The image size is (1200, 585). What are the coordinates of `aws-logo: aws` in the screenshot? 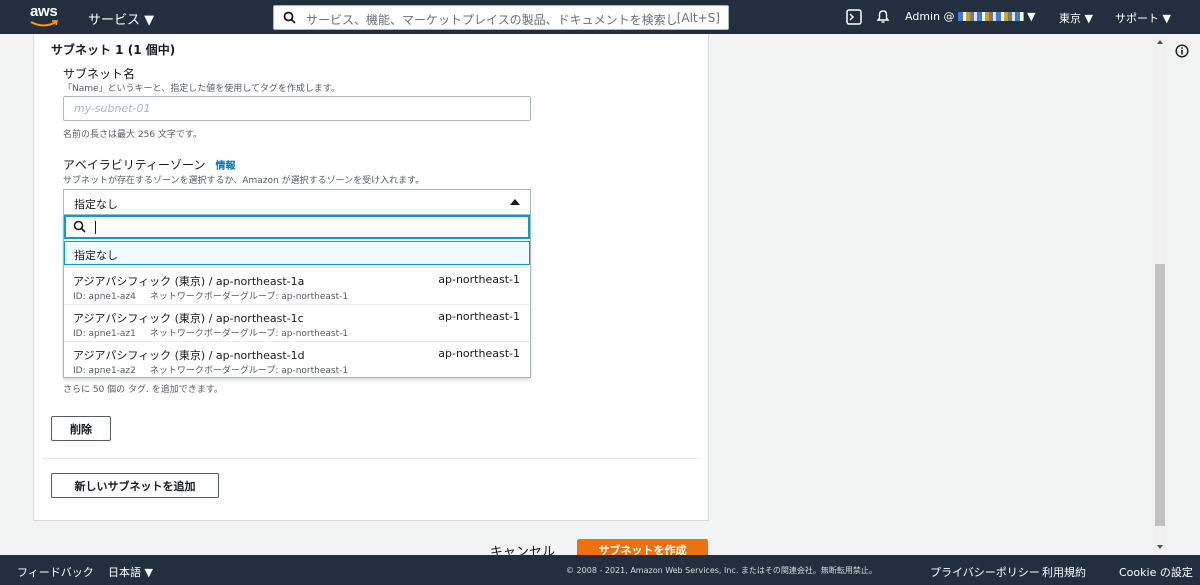 It's located at (46, 17).